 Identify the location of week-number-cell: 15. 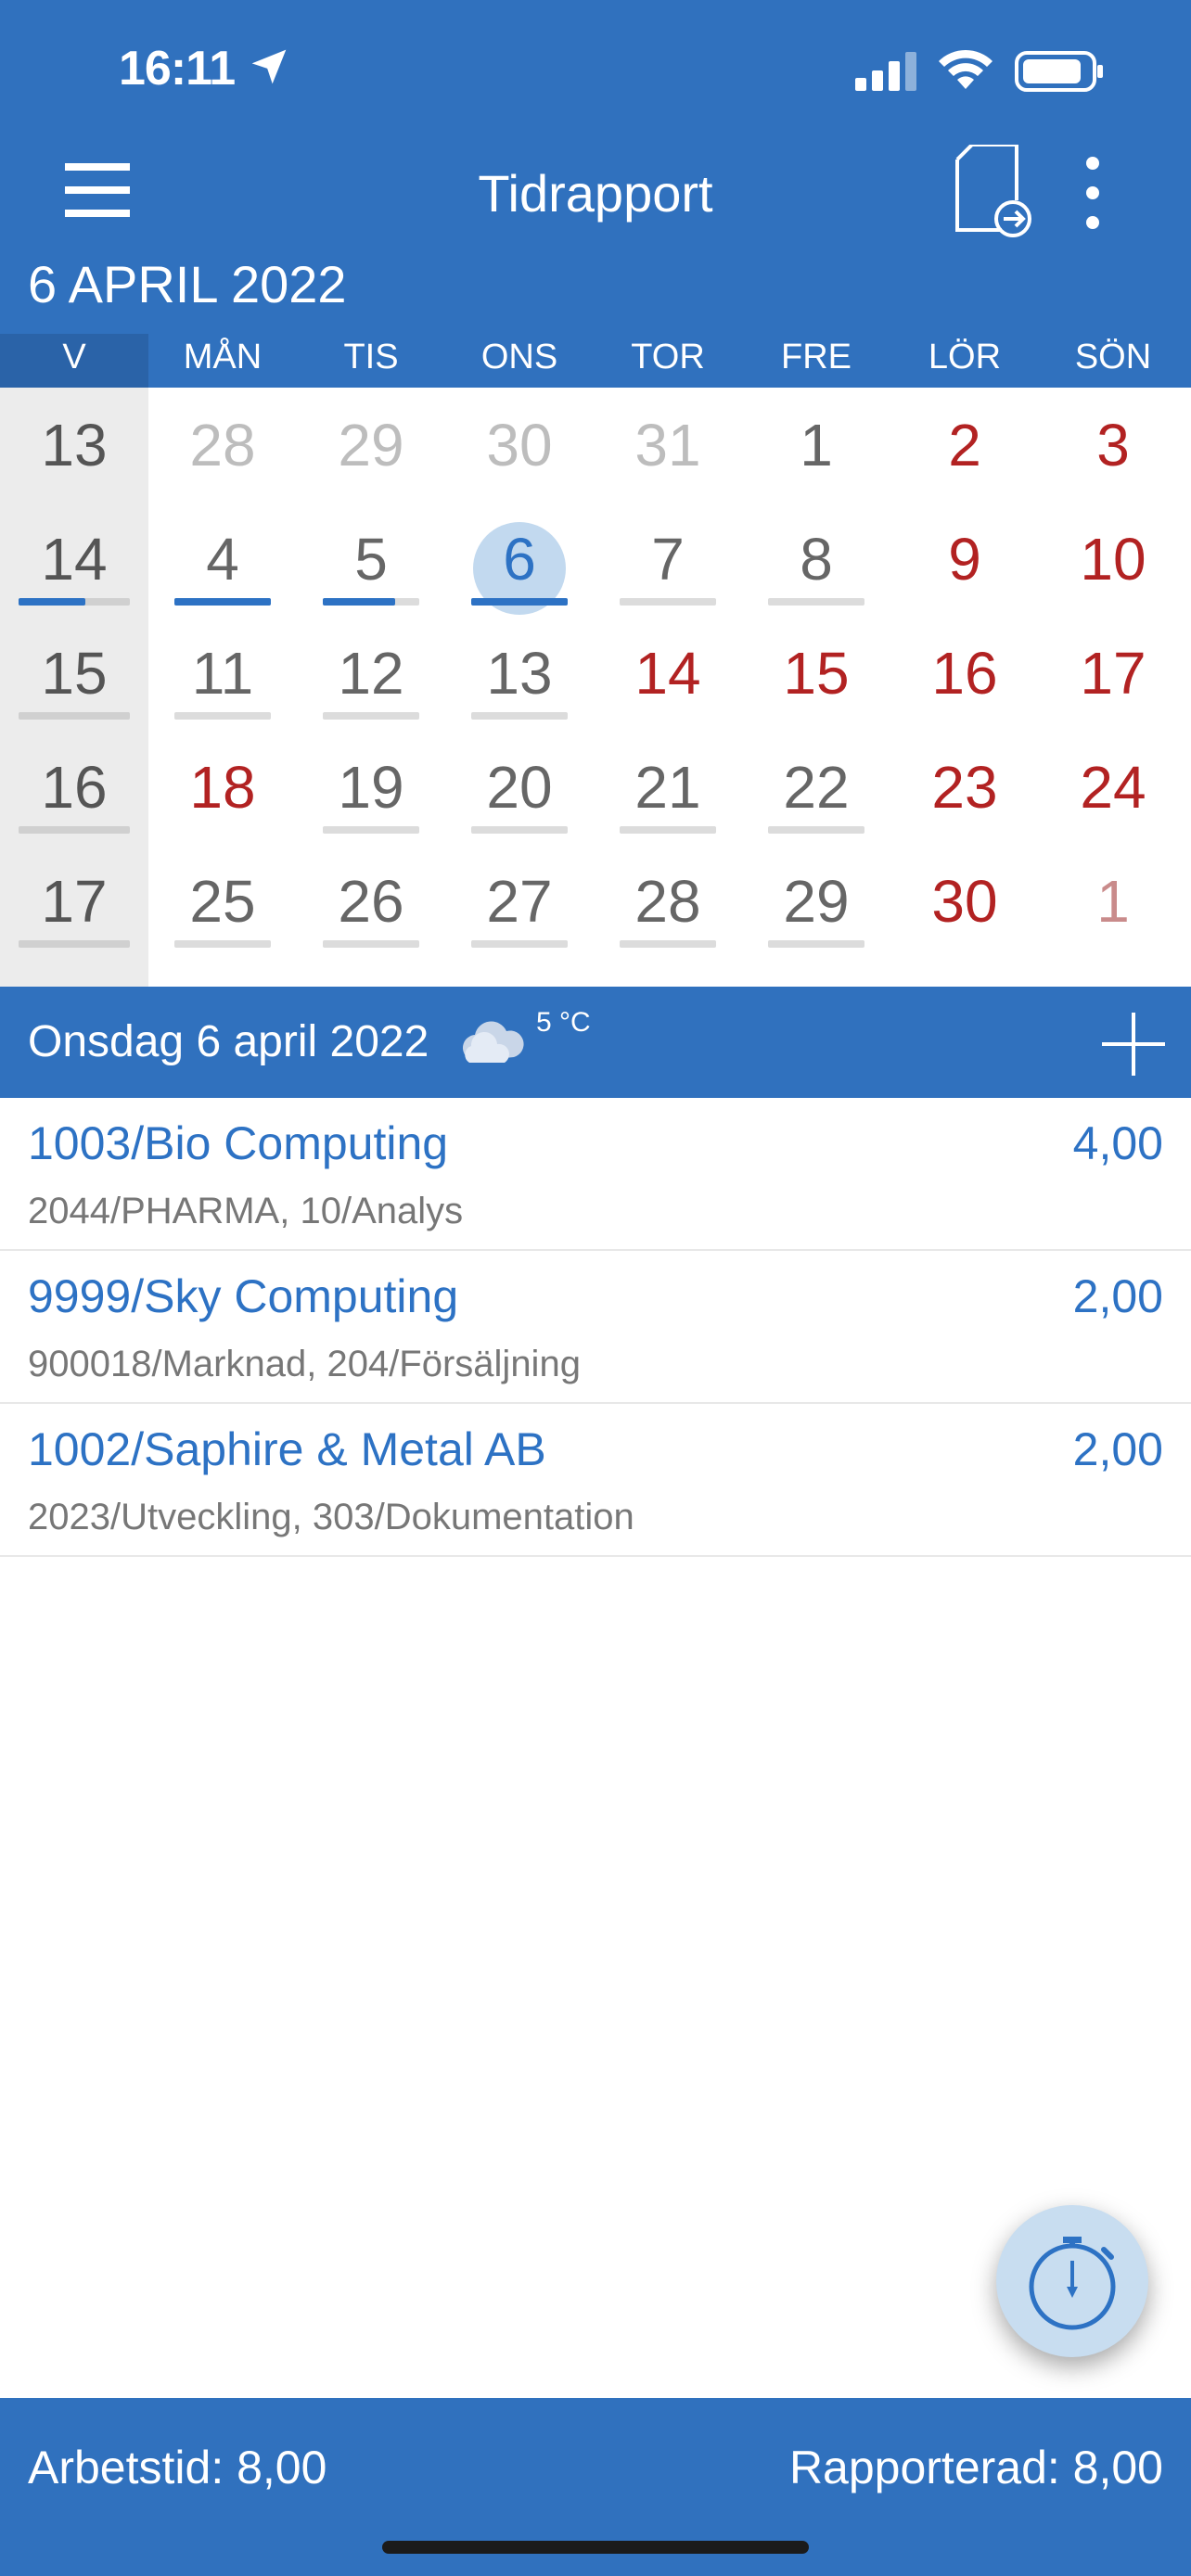
(74, 673).